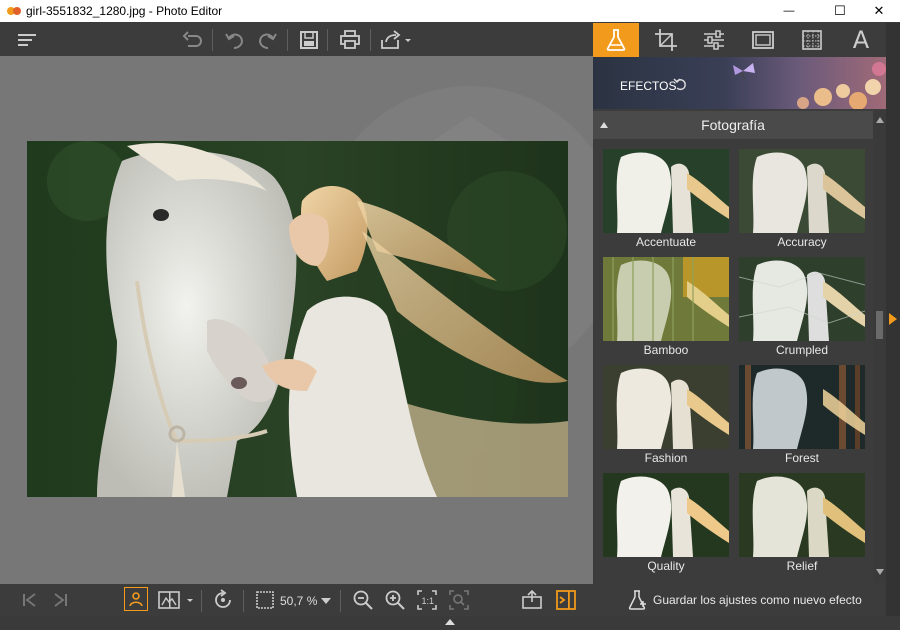 This screenshot has width=900, height=630. I want to click on panel-tabs: A, so click(746, 40).